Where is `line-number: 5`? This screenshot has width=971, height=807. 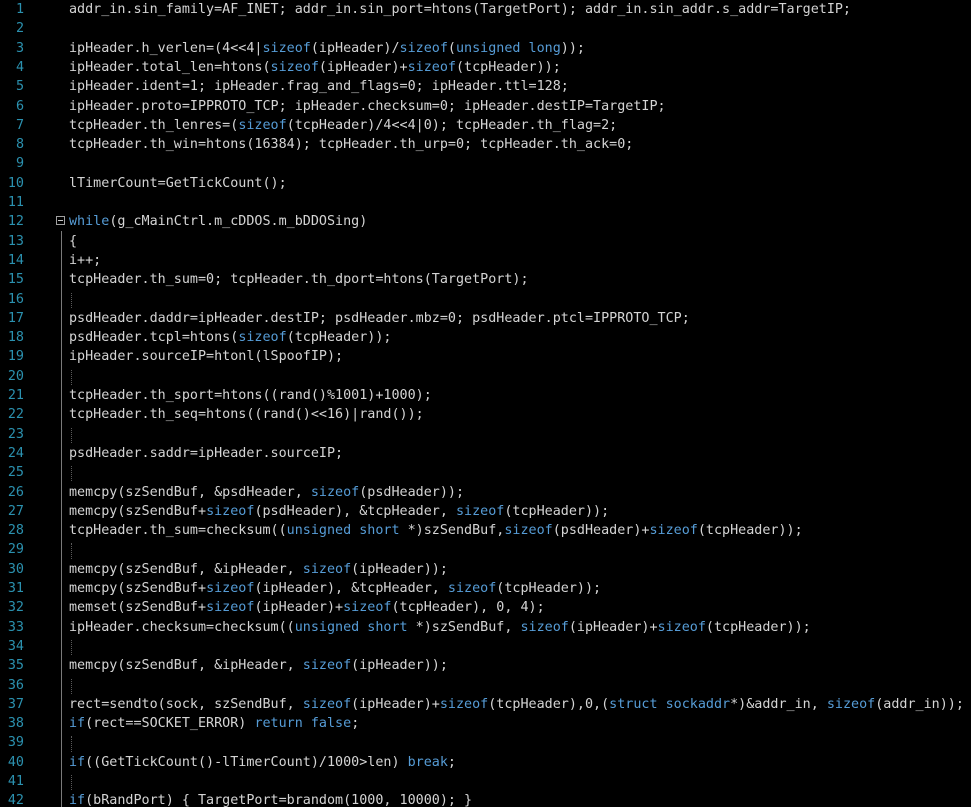
line-number: 5 is located at coordinates (19, 87).